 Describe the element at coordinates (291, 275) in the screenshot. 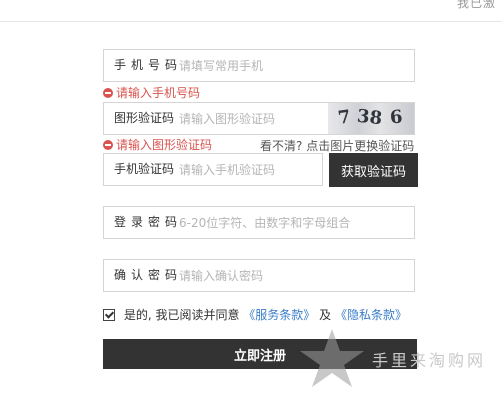

I see `confirm-password-input` at that location.